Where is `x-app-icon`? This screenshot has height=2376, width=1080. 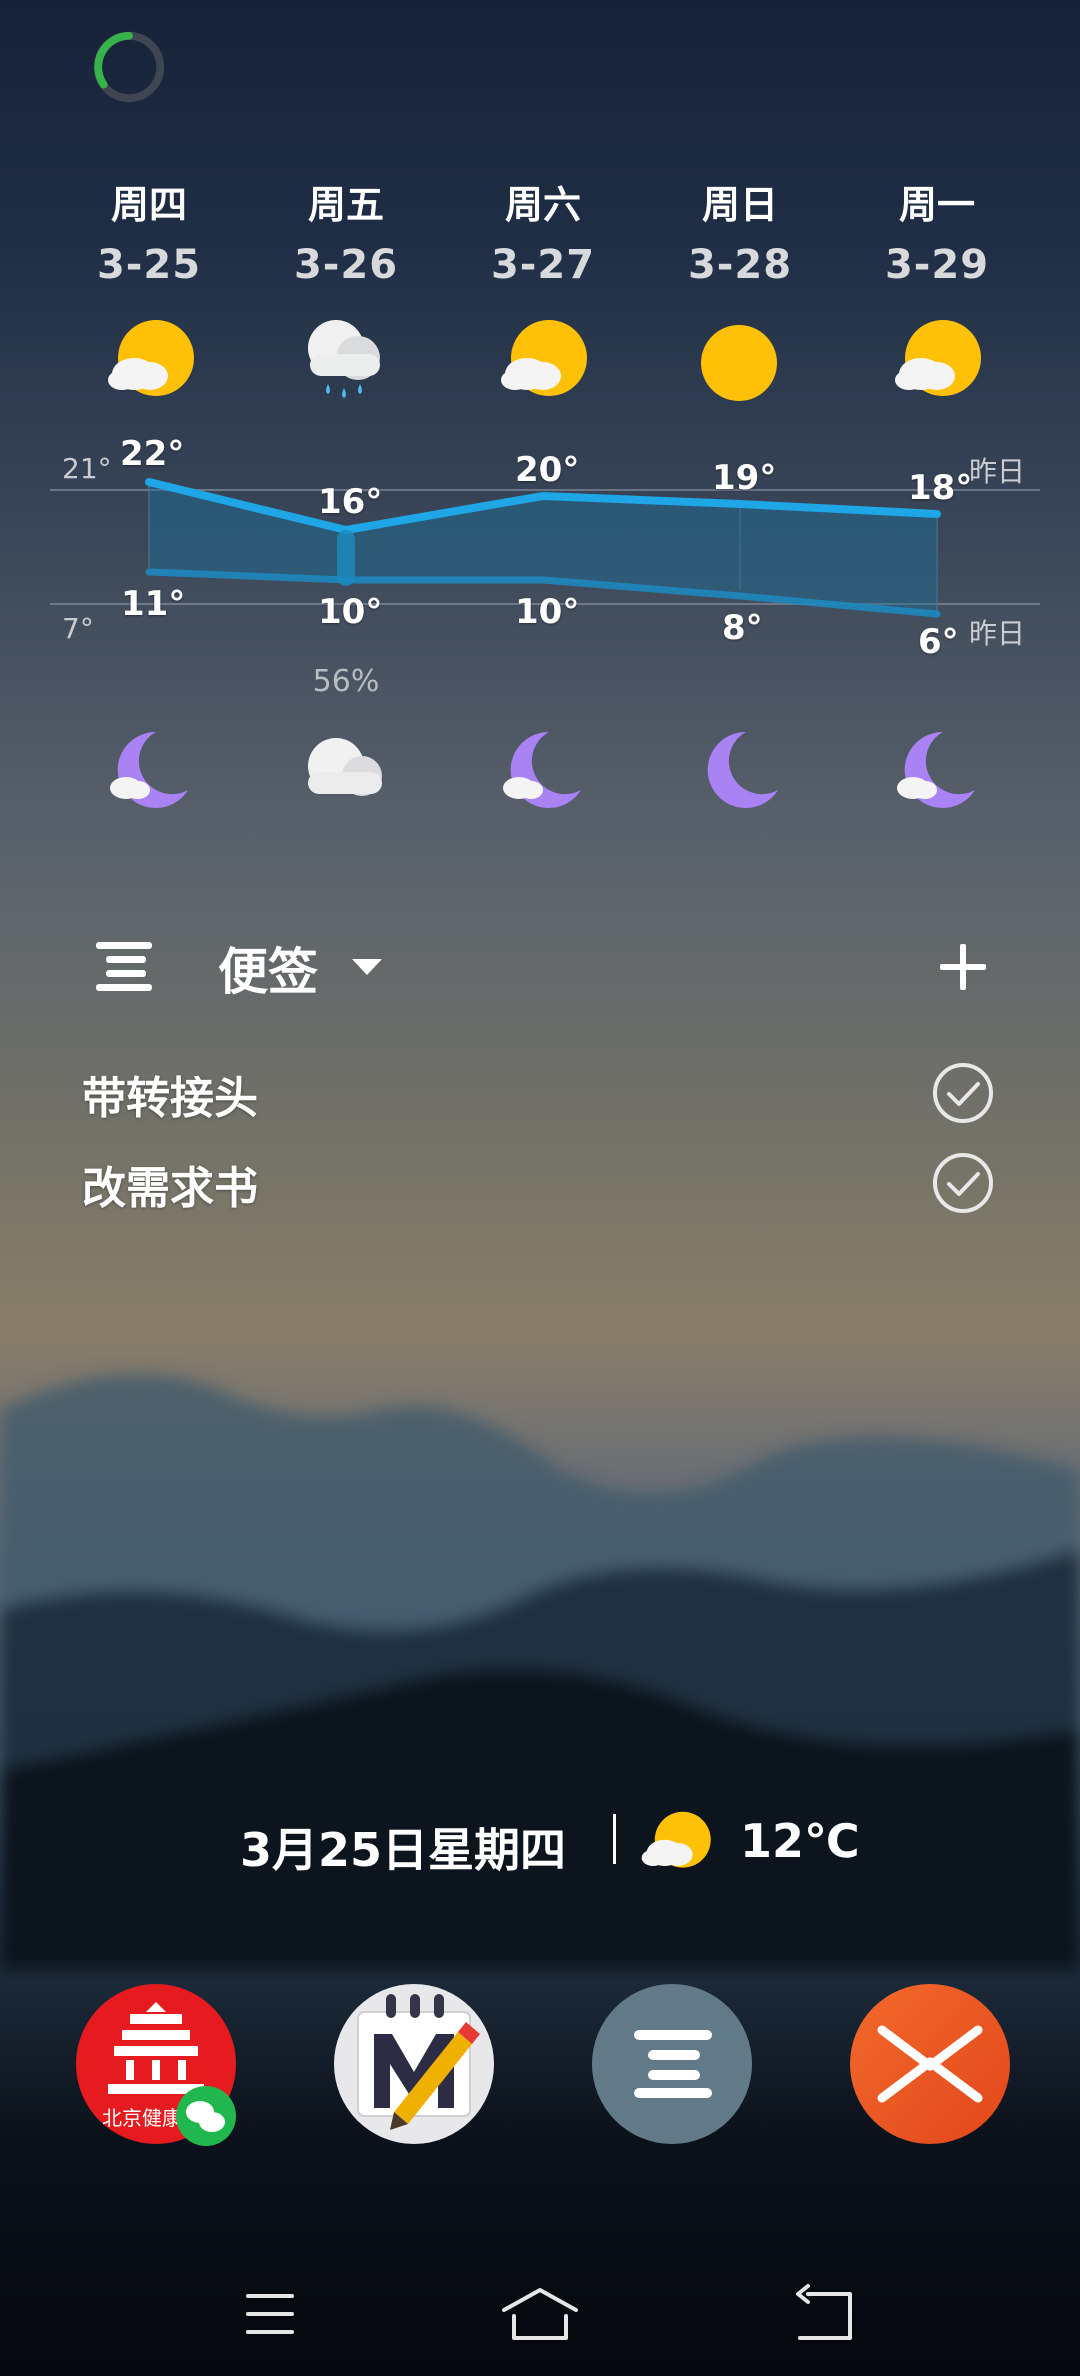
x-app-icon is located at coordinates (930, 2064).